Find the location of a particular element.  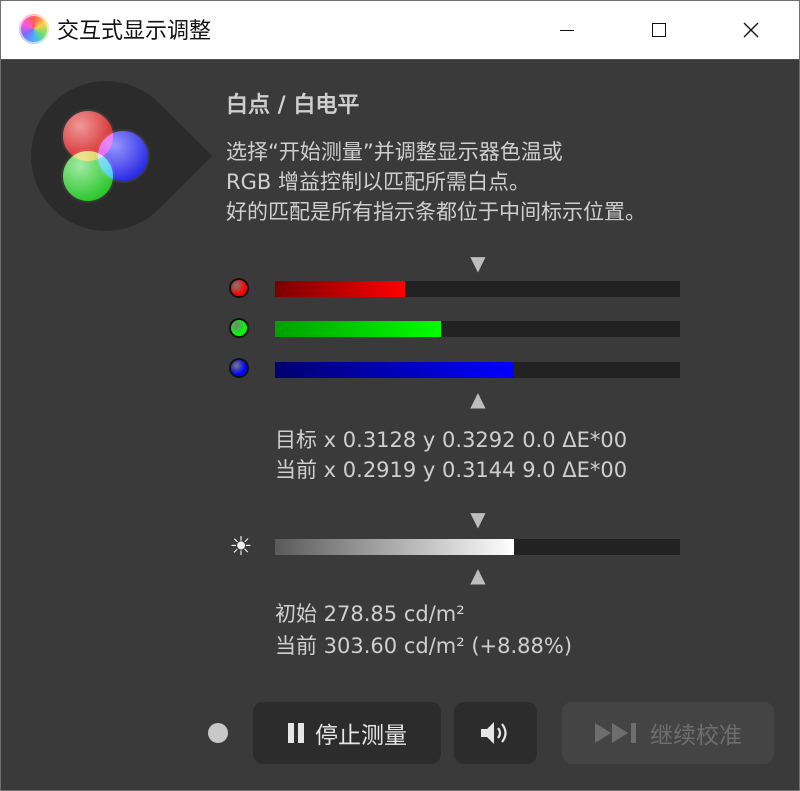

stop-measurement-label: 停止测量 is located at coordinates (361, 736).